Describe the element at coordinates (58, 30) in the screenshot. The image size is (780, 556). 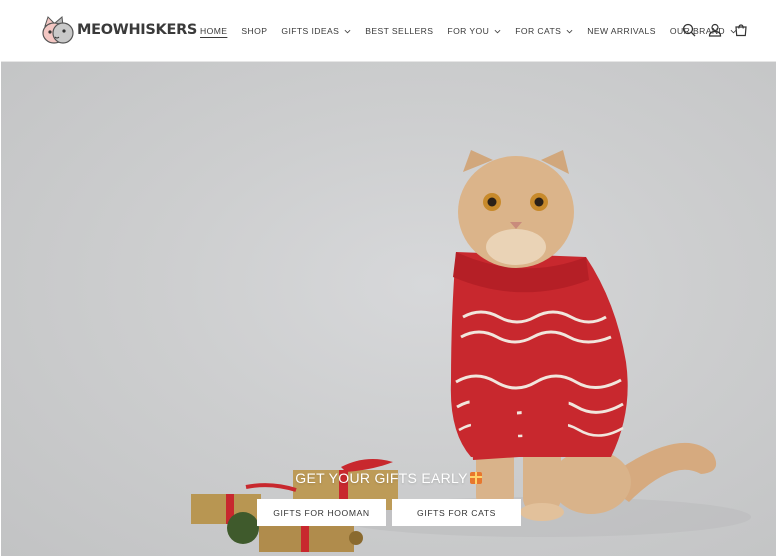
I see `cat-head-logo-icon` at that location.